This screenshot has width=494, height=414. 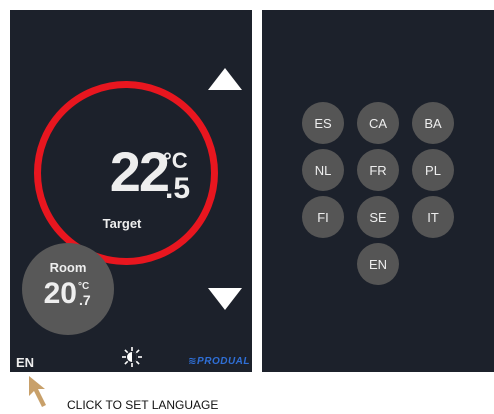 I want to click on language-hint: CLICK TO SET LANGUAGE, so click(x=143, y=405).